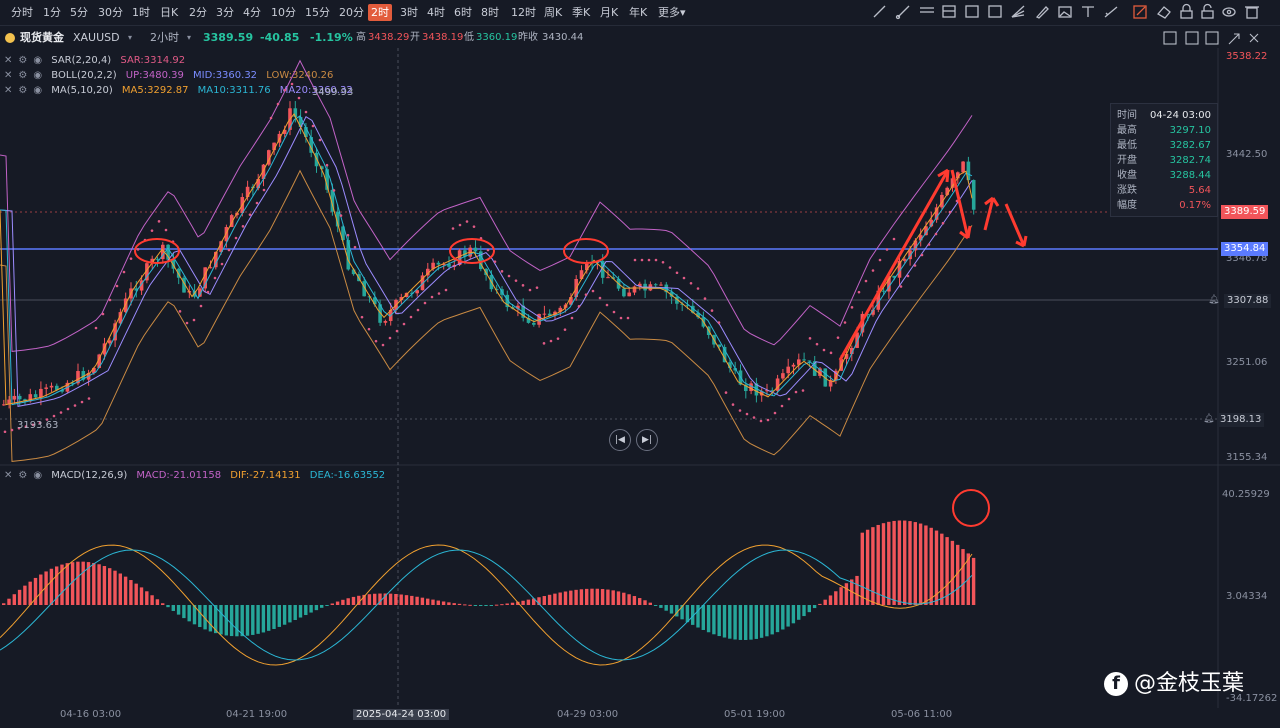 This screenshot has height=728, width=1280. I want to click on x-axis-crosshair-label: 2025-04-24 03:00, so click(401, 714).